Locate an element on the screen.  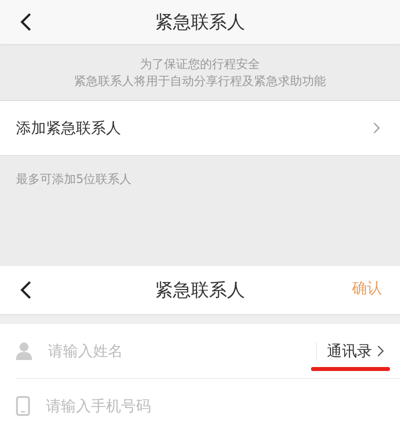
person-icon is located at coordinates (24, 351).